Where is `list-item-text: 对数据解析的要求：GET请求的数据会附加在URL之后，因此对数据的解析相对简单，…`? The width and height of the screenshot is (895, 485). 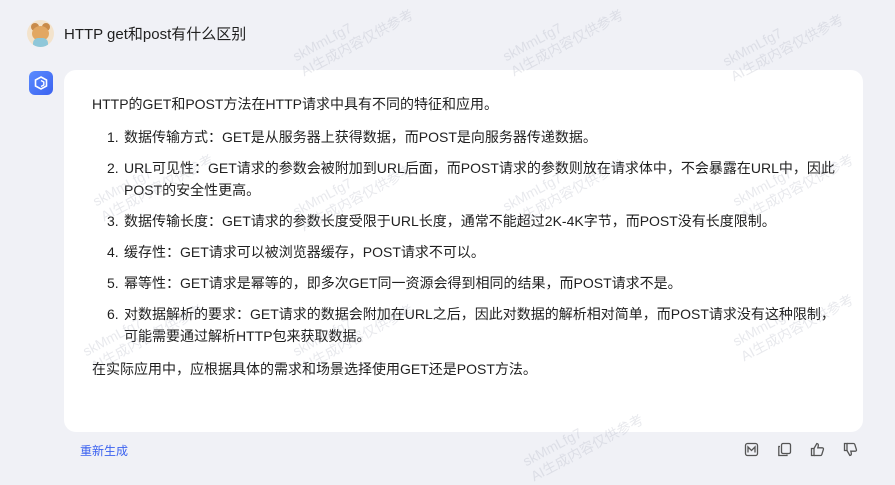
list-item-text: 对数据解析的要求：GET请求的数据会附加在URL之后，因此对数据的解析相对简单，… is located at coordinates (479, 325).